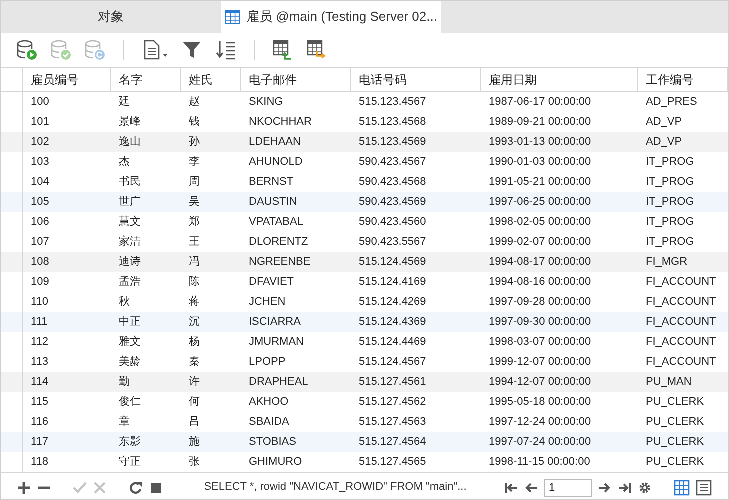 The width and height of the screenshot is (729, 500). What do you see at coordinates (393, 122) in the screenshot?
I see `table-cell-text: 515.123.4568` at bounding box center [393, 122].